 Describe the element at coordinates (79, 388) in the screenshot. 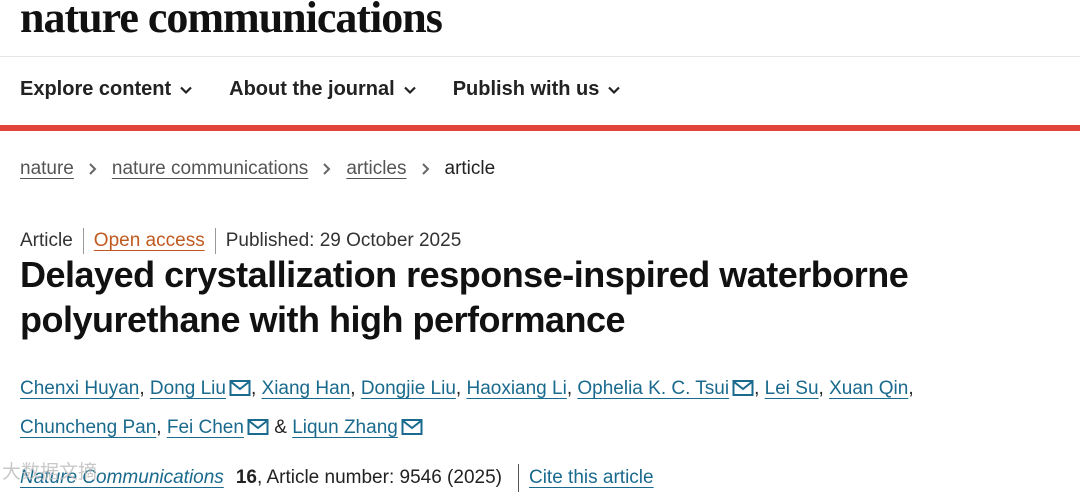

I see `author-link: Chenxi Huyan` at that location.